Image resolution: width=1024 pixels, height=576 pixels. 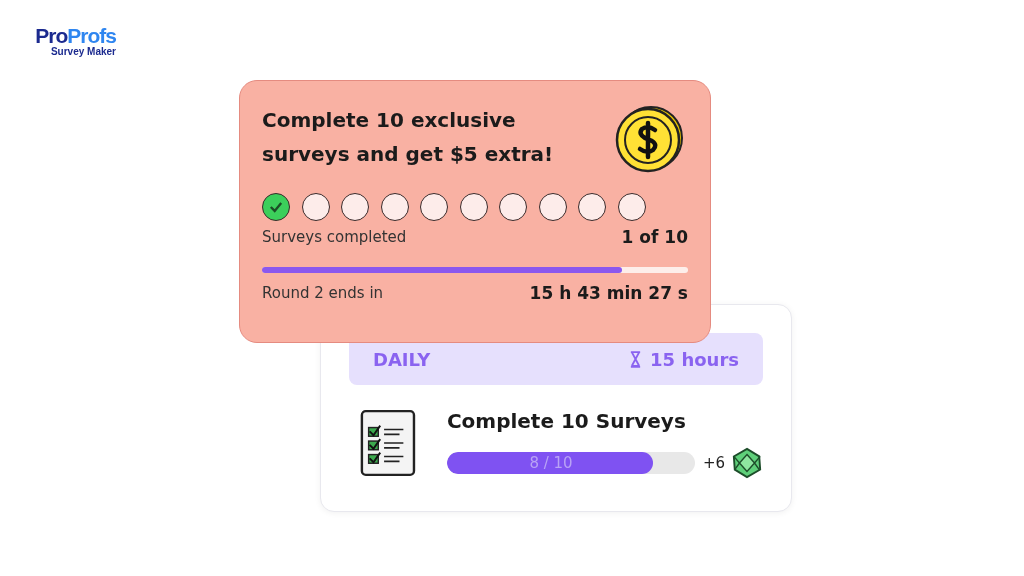 I want to click on progress-label: Surveys completed, so click(x=334, y=237).